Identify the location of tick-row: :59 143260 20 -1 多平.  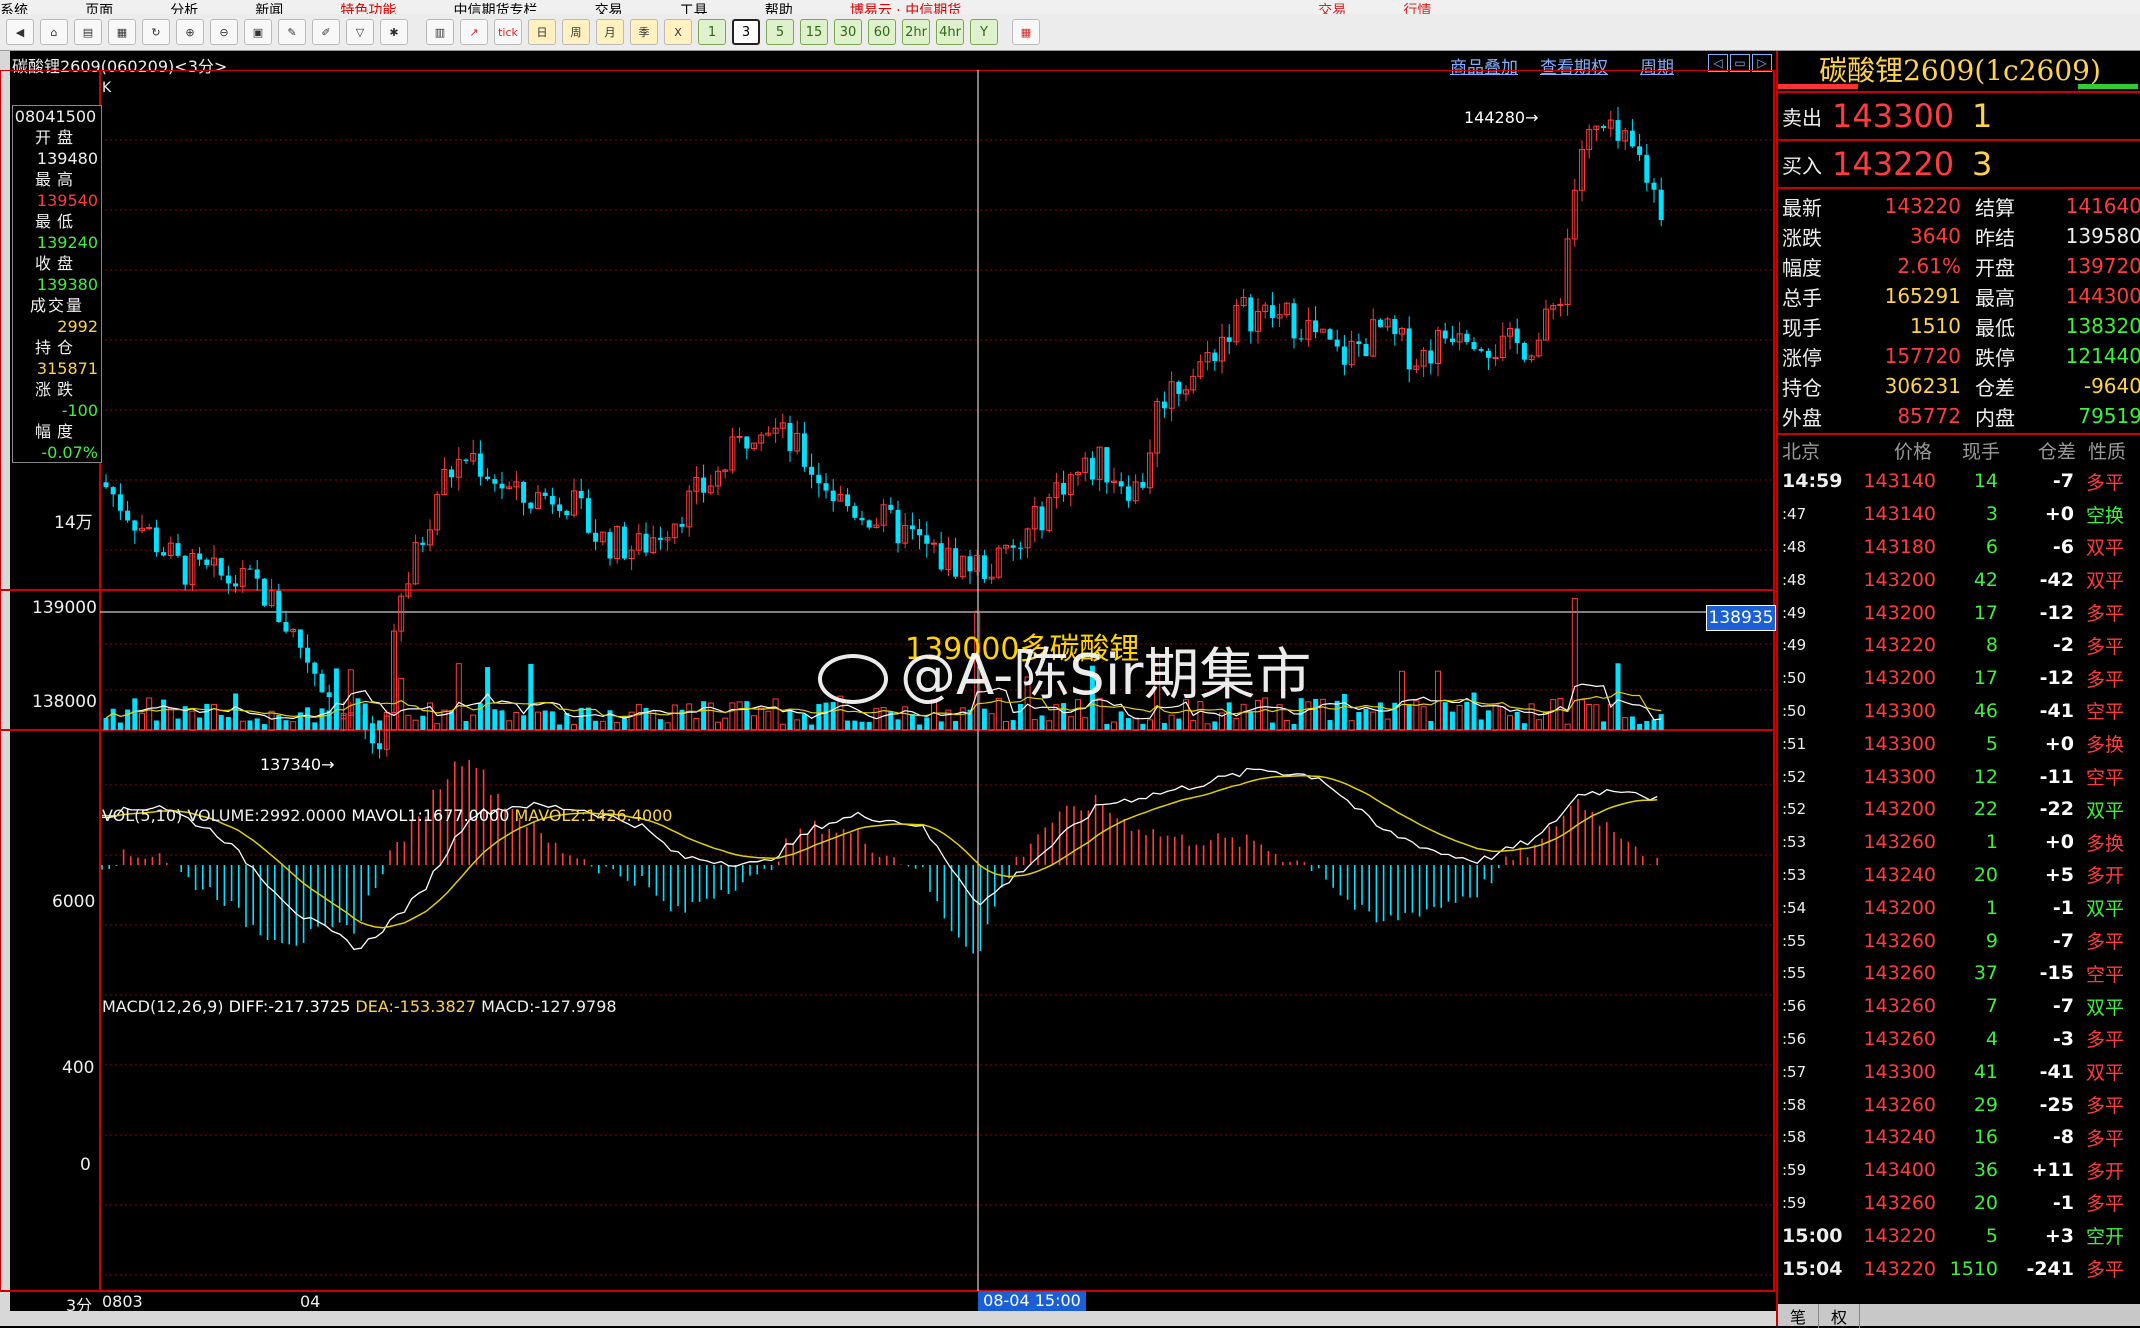
(1959, 1203).